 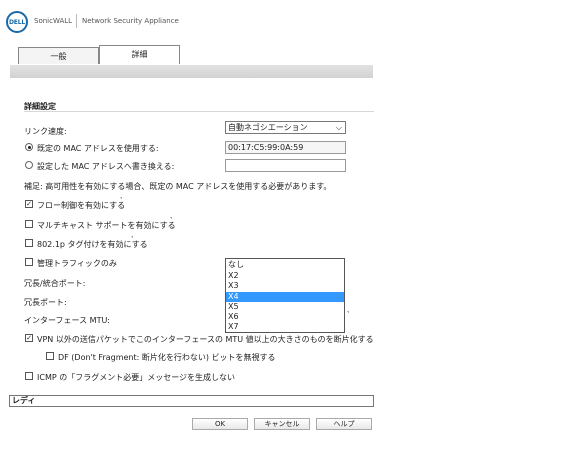 What do you see at coordinates (76, 21) in the screenshot?
I see `header-divider` at bounding box center [76, 21].